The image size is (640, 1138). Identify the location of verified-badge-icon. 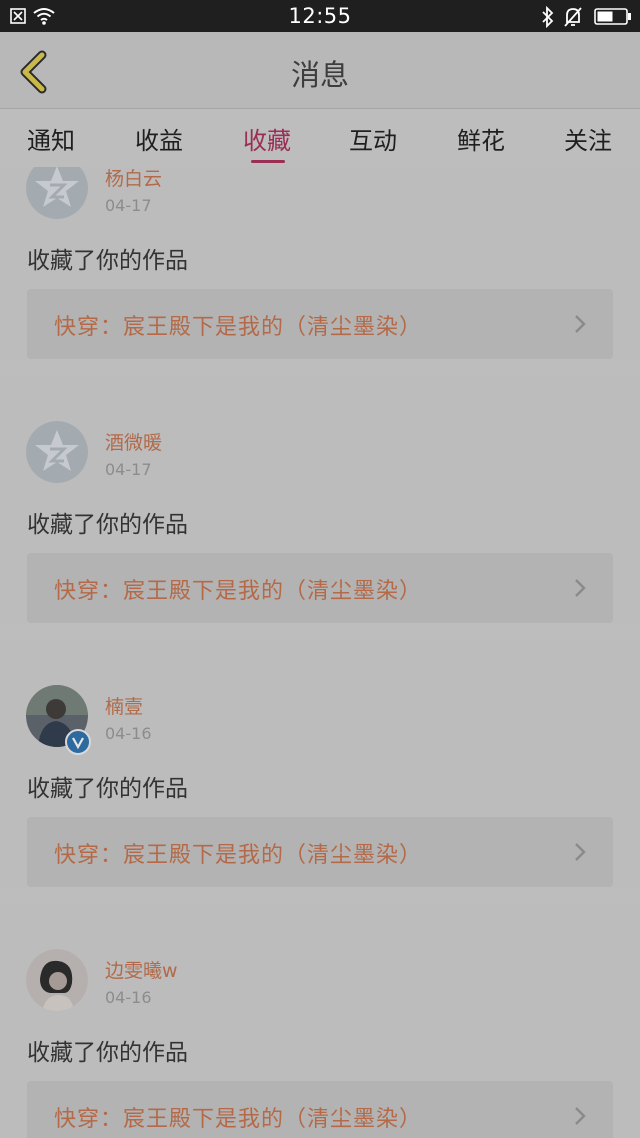
(78, 742).